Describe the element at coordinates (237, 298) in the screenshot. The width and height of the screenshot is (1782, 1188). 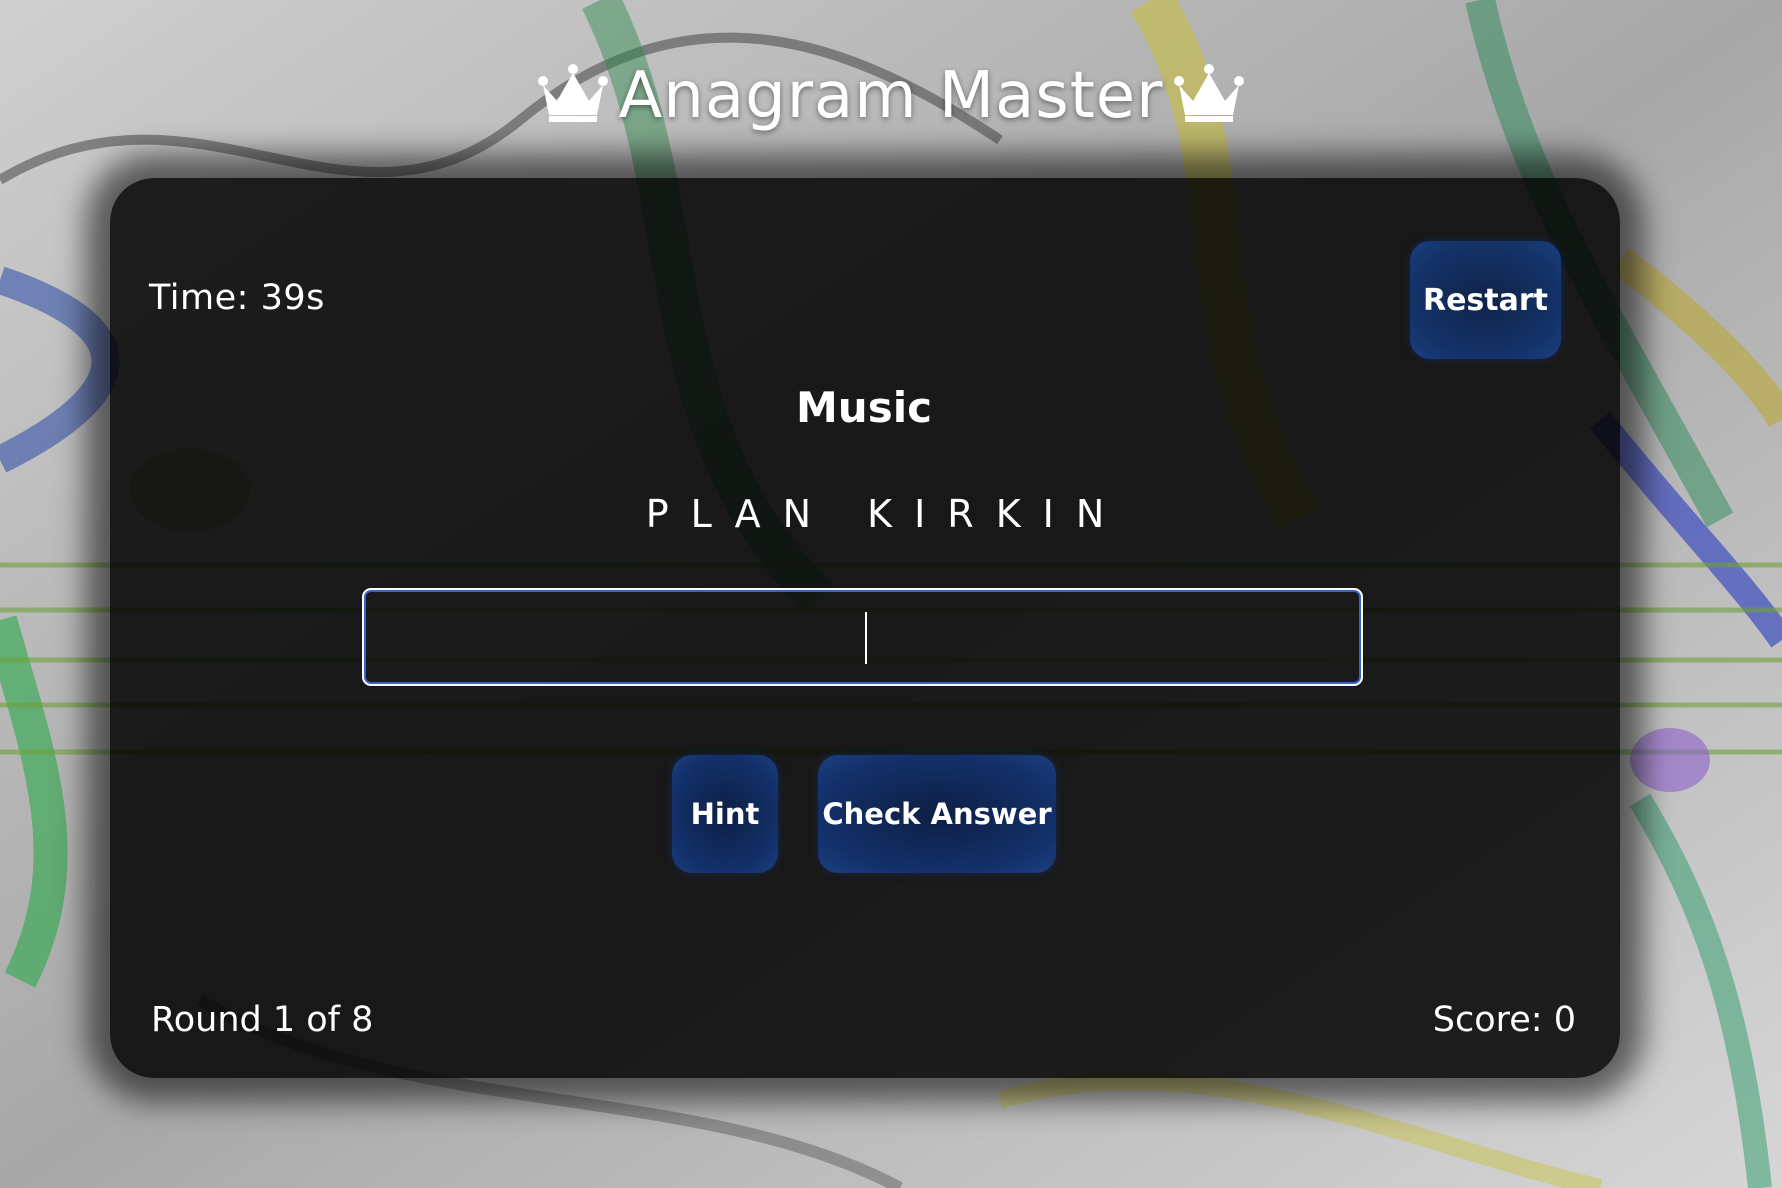
I see `timer: Time: 39s` at that location.